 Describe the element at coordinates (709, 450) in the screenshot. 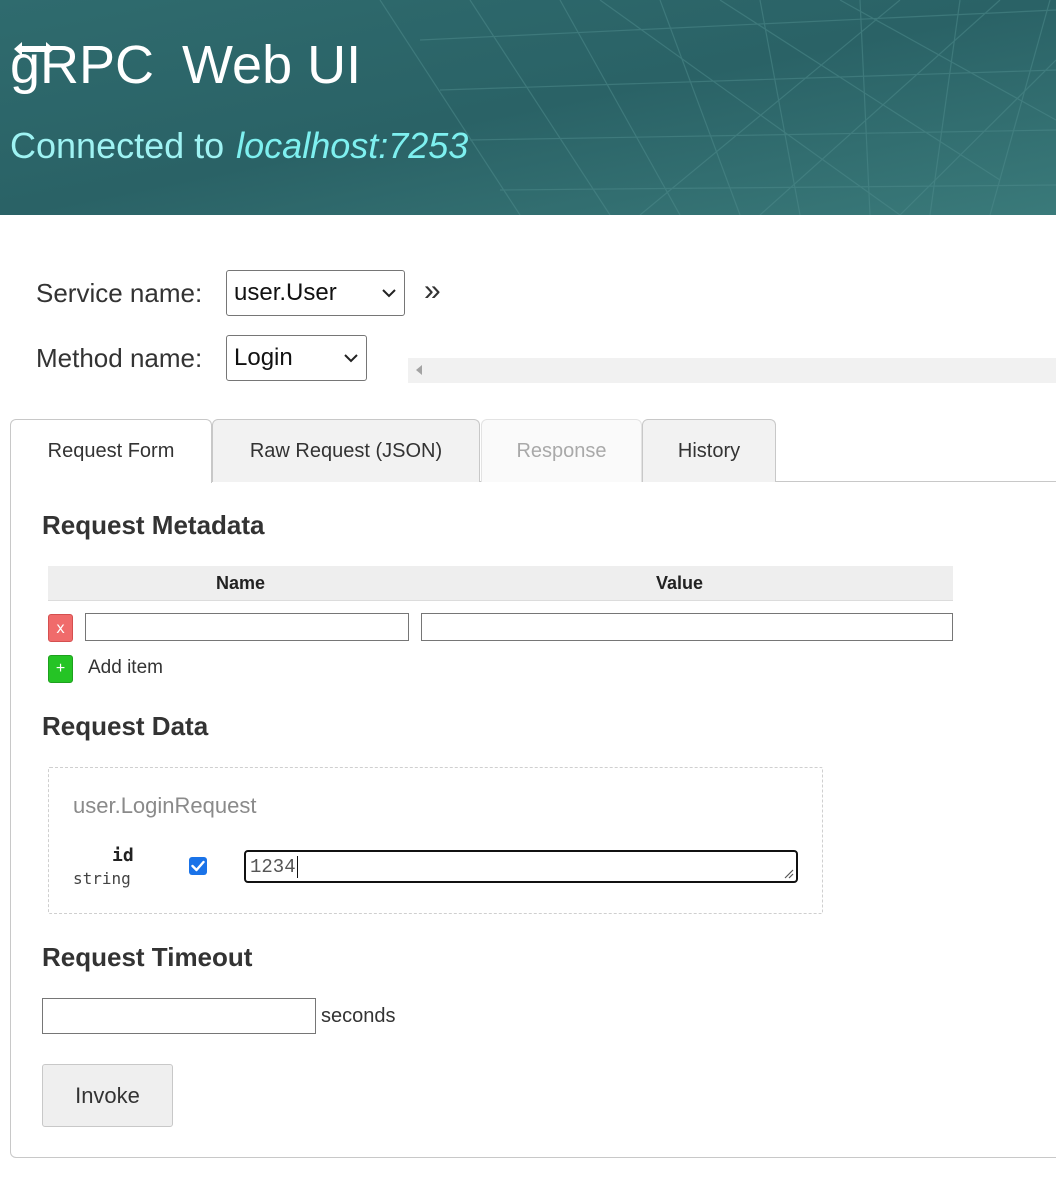

I see `tab-history: History` at that location.